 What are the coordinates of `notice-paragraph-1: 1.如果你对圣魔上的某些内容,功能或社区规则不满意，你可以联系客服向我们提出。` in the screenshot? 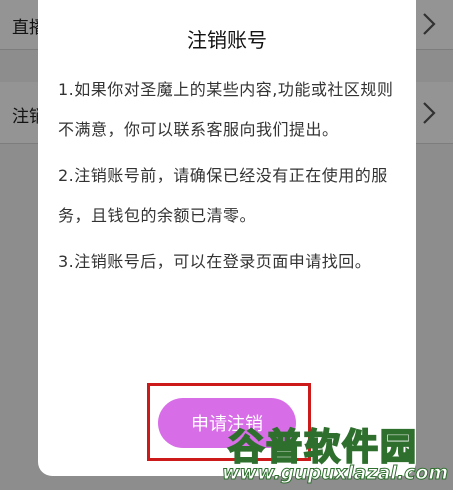 It's located at (226, 109).